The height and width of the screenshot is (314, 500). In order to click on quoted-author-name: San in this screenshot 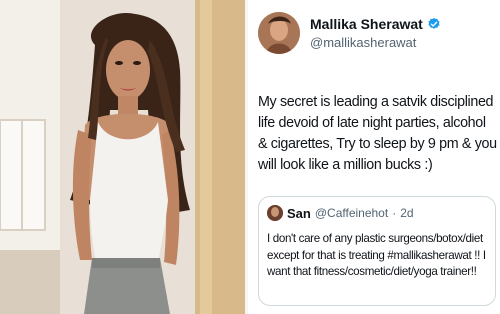, I will do `click(299, 213)`.